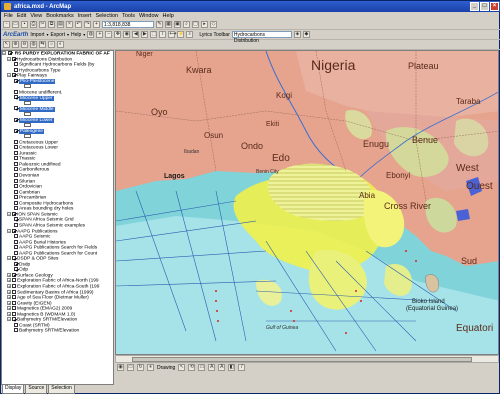 This screenshot has height=394, width=500. Describe the element at coordinates (24, 44) in the screenshot. I see `zoom-fixed-out-icon: ⊖` at that location.